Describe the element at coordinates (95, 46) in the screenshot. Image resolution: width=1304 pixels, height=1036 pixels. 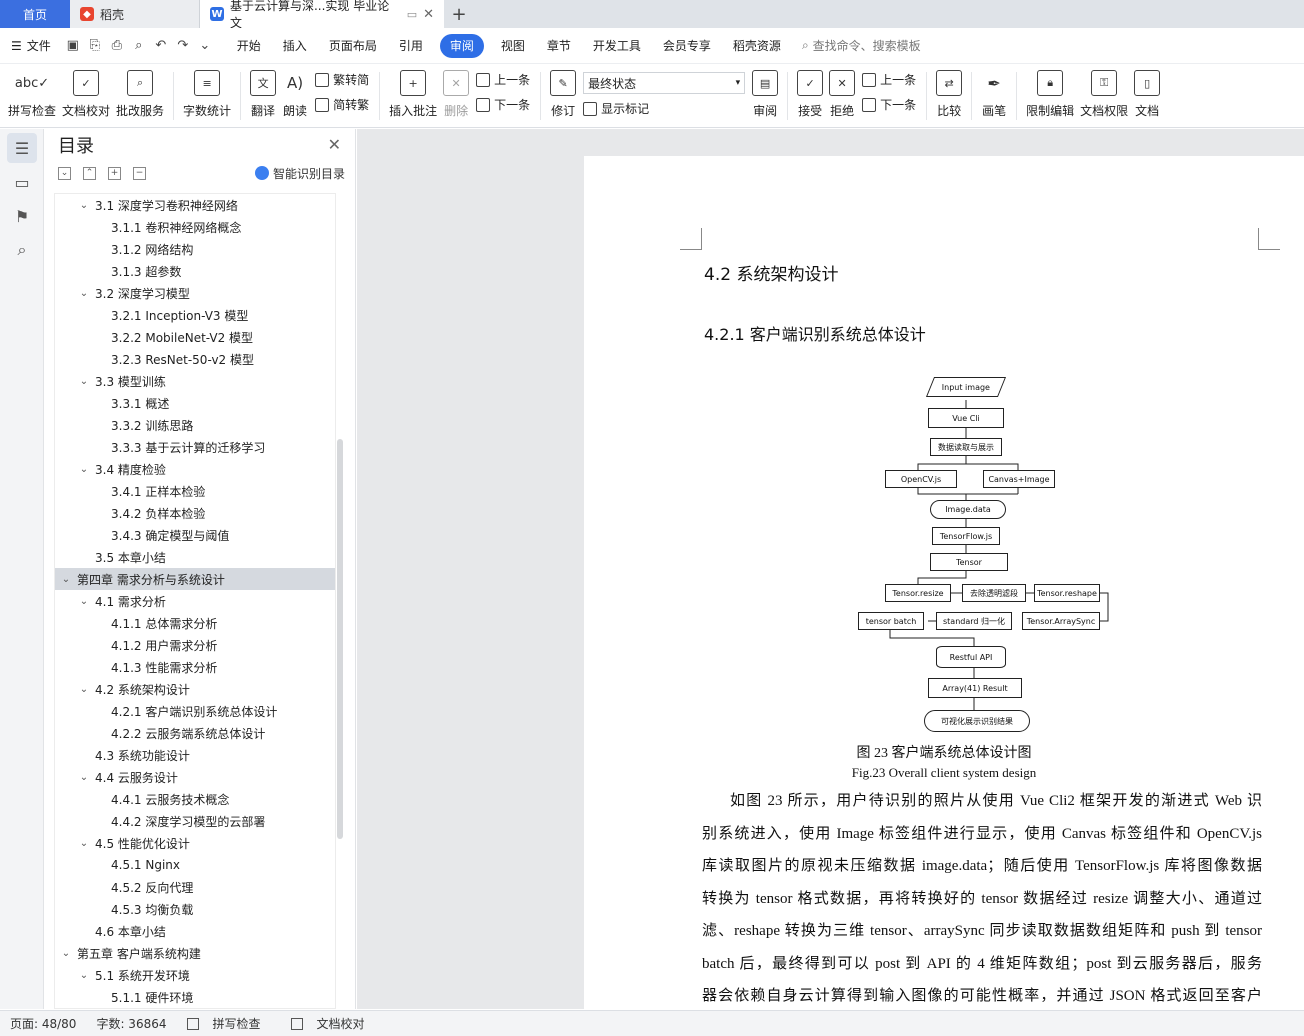
I see `export-pdf-icon: ⎘` at that location.